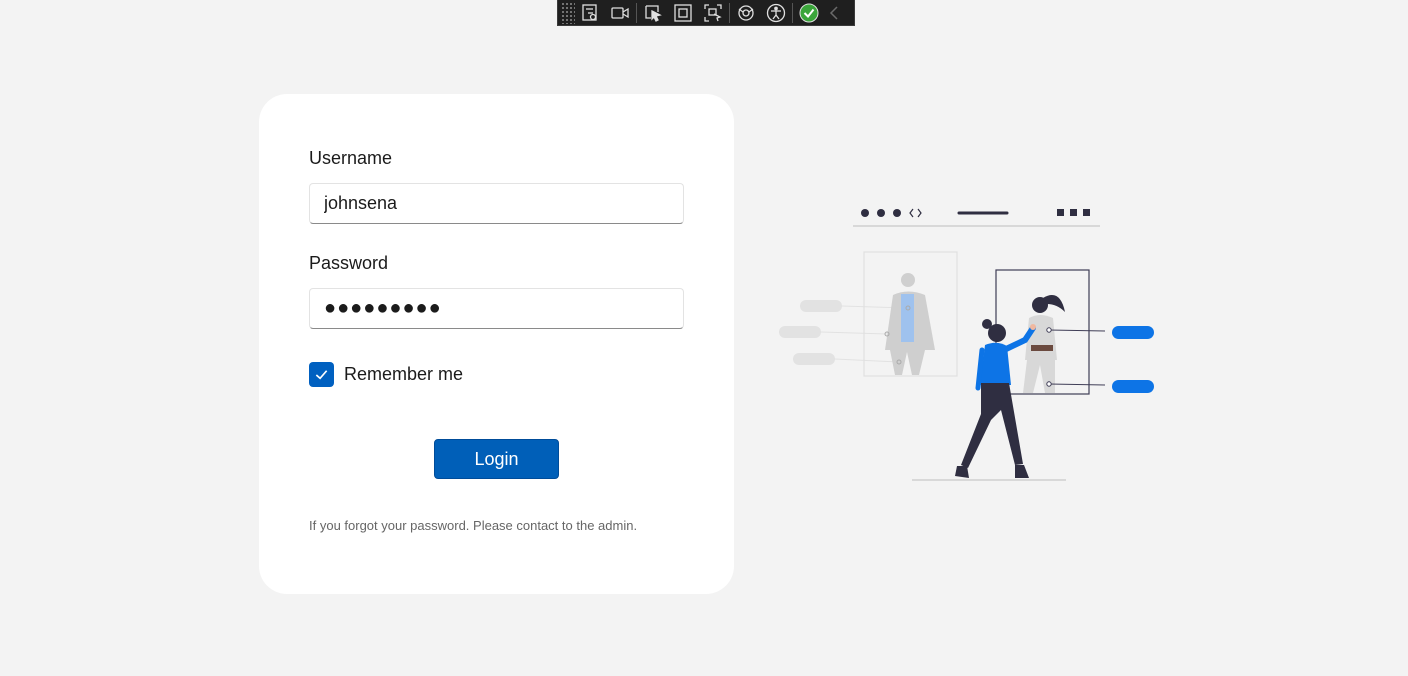 The width and height of the screenshot is (1408, 676). I want to click on toolbar-grip, so click(568, 12).